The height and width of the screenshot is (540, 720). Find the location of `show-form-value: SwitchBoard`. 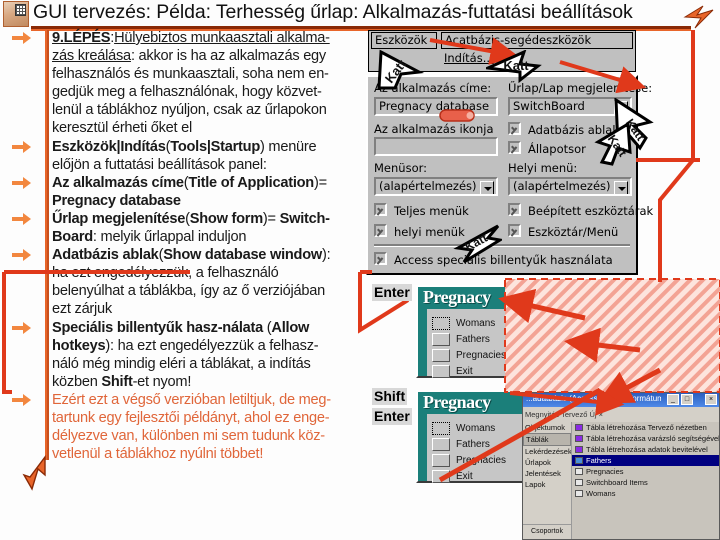

show-form-value: SwitchBoard is located at coordinates (549, 106).